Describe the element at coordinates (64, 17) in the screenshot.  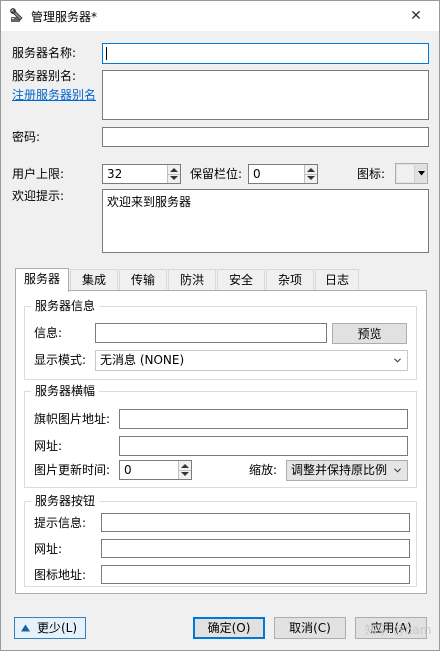
I see `window-title: 管理服务器*` at that location.